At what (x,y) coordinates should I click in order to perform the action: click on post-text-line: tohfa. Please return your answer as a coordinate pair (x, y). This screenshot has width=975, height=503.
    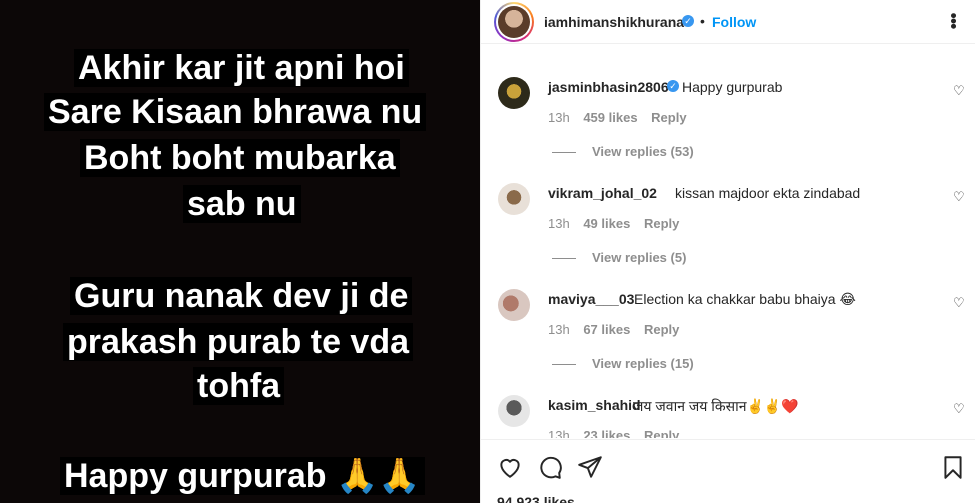
    Looking at the image, I should click on (239, 386).